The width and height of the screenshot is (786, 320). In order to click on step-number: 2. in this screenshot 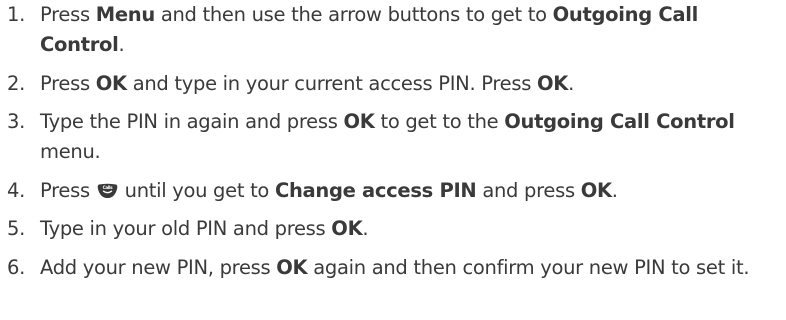, I will do `click(16, 83)`.